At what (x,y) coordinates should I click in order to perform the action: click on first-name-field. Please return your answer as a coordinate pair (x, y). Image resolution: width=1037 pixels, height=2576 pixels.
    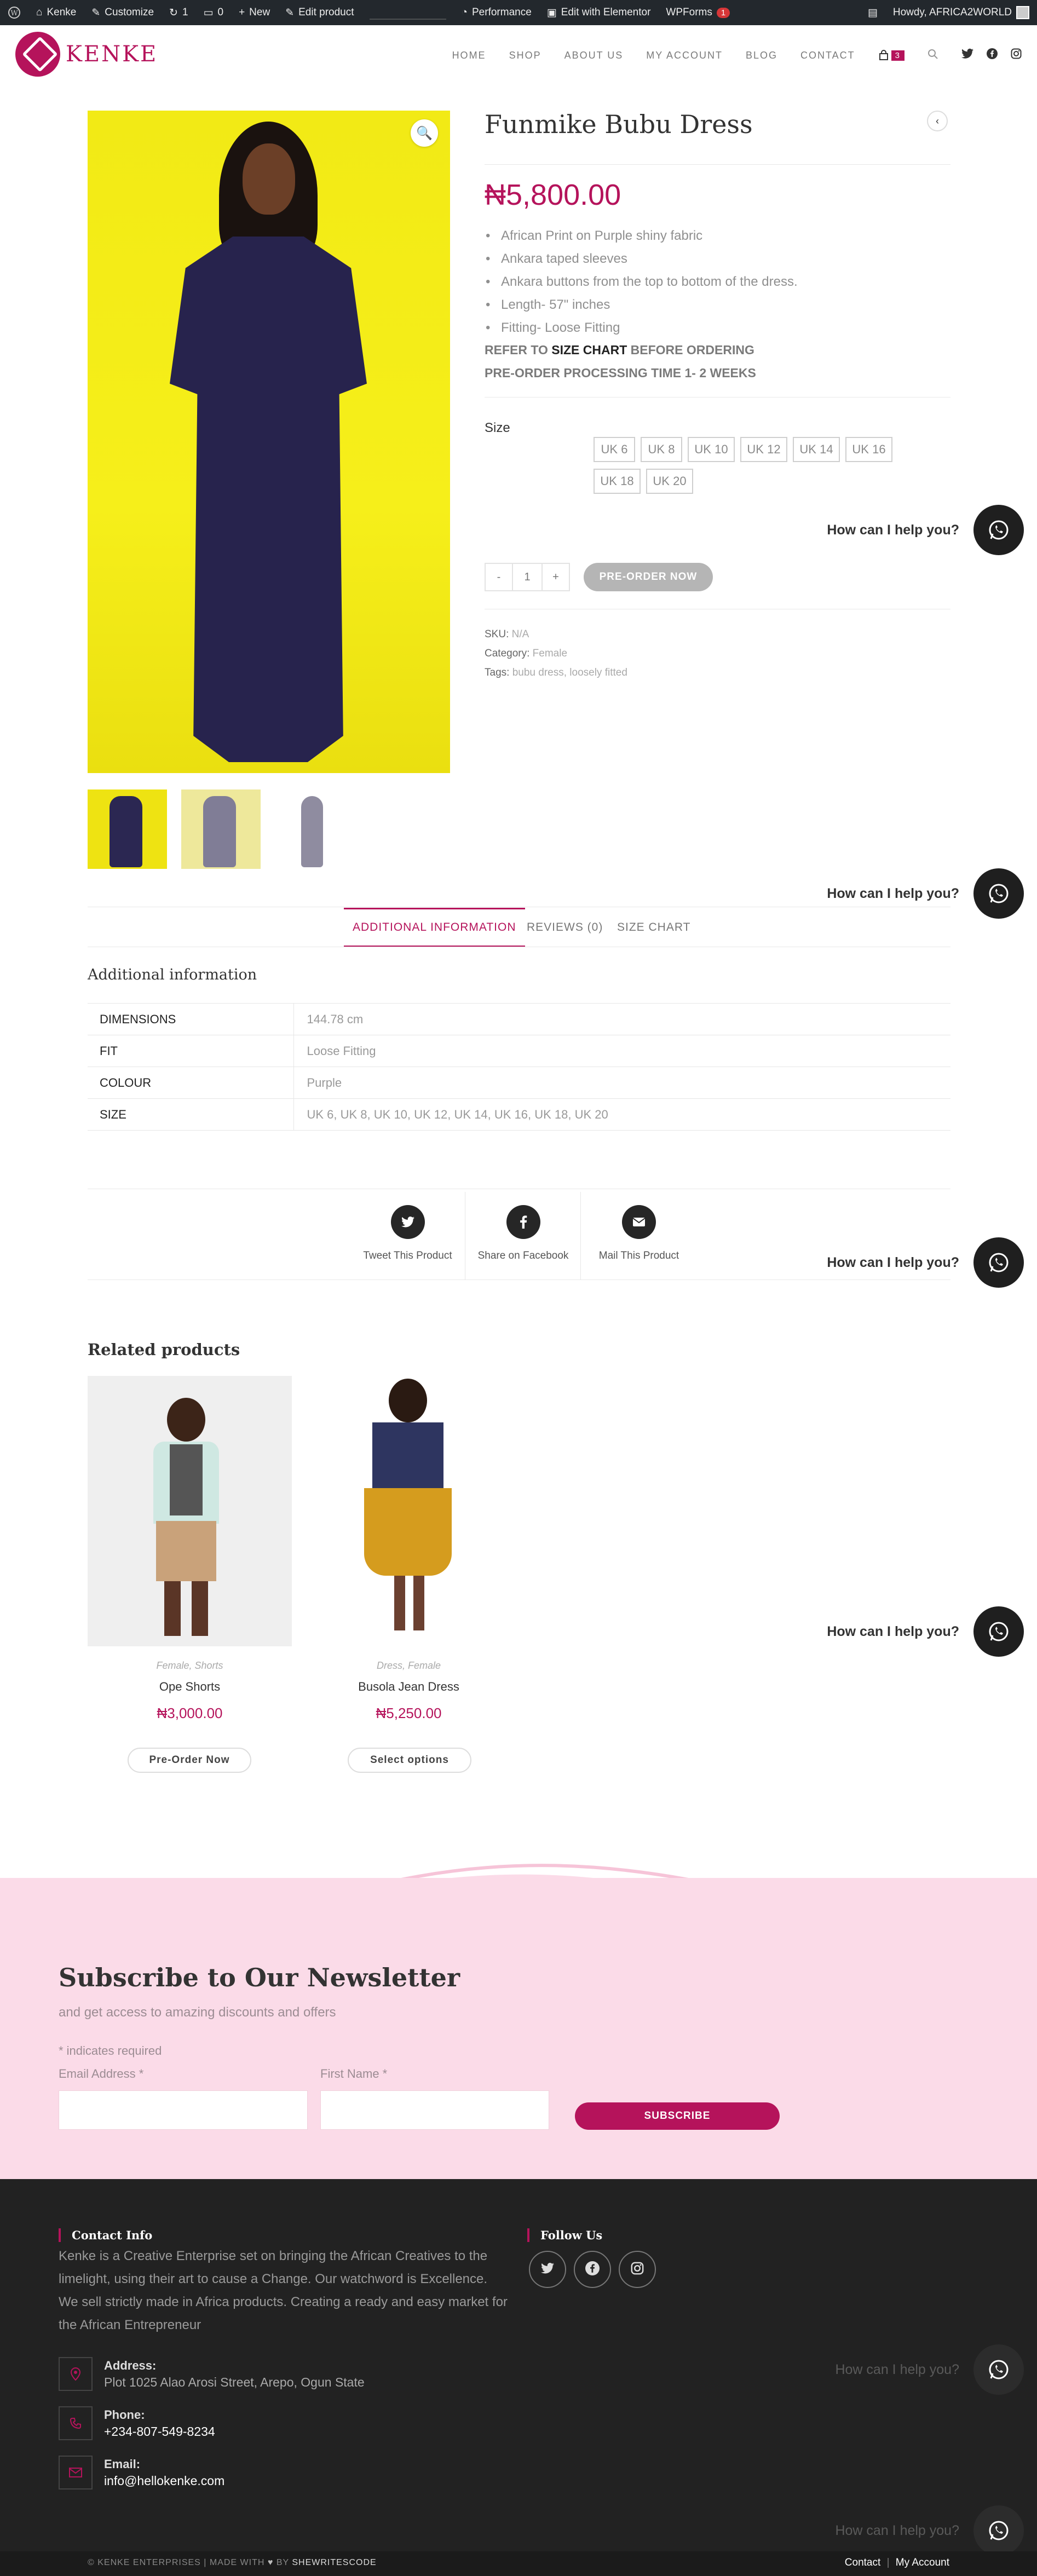
    Looking at the image, I should click on (434, 2110).